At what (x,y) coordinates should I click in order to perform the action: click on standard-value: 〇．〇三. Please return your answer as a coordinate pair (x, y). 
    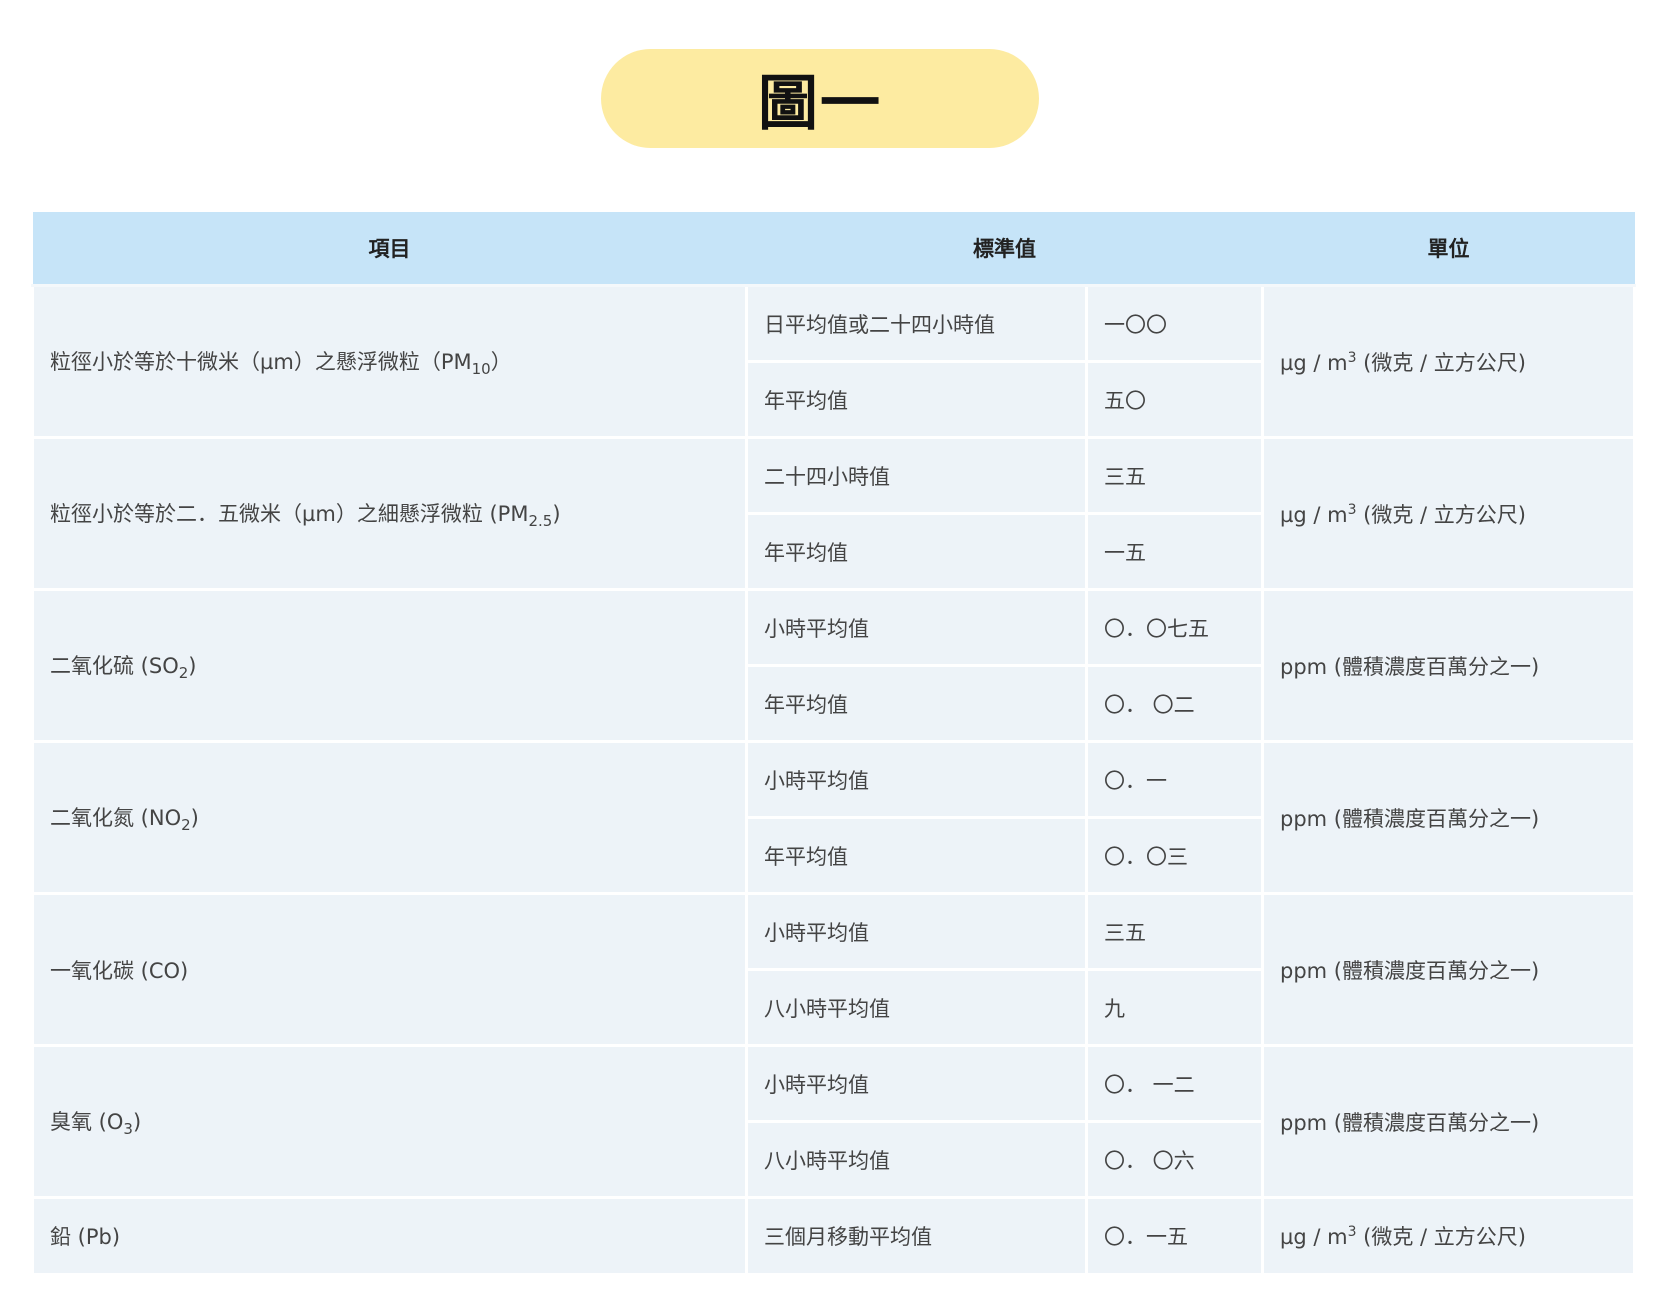
    Looking at the image, I should click on (1174, 855).